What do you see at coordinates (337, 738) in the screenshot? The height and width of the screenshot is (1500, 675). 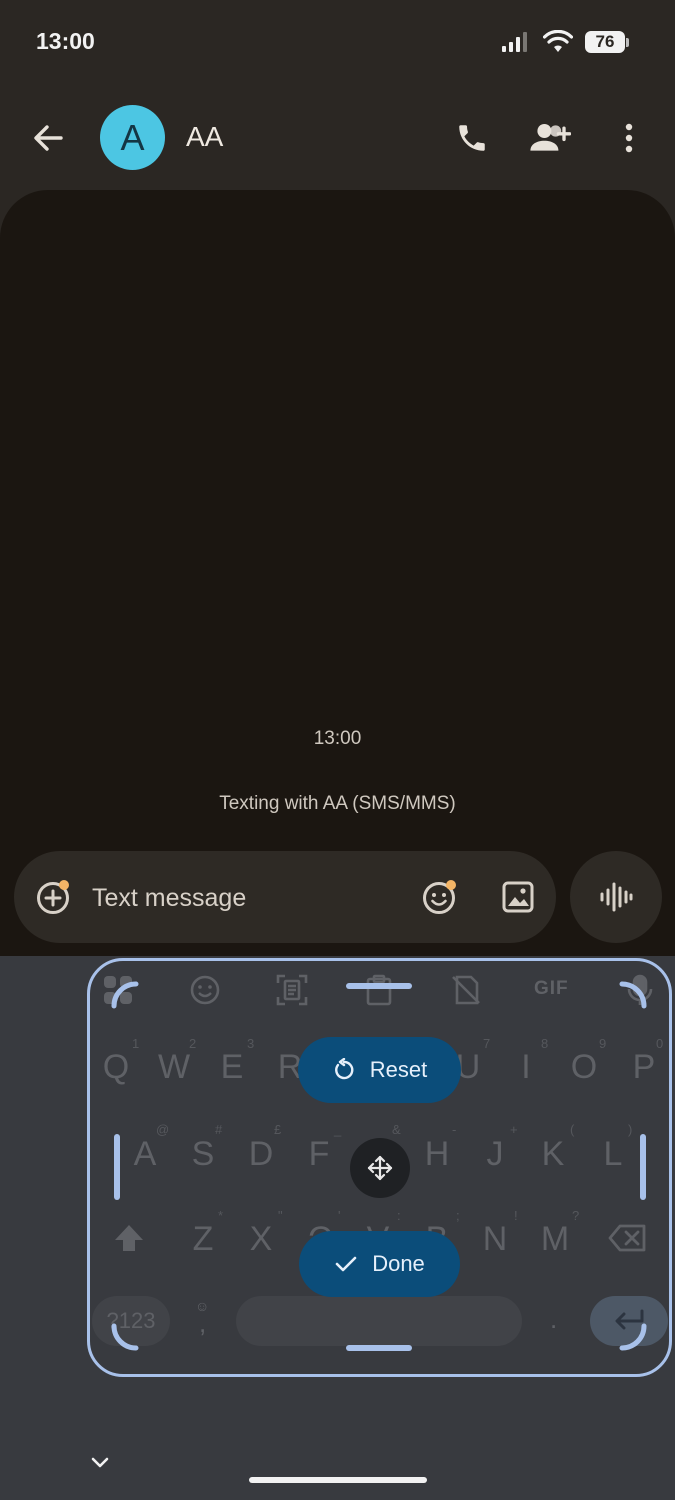 I see `message-timestamp: 13:00` at bounding box center [337, 738].